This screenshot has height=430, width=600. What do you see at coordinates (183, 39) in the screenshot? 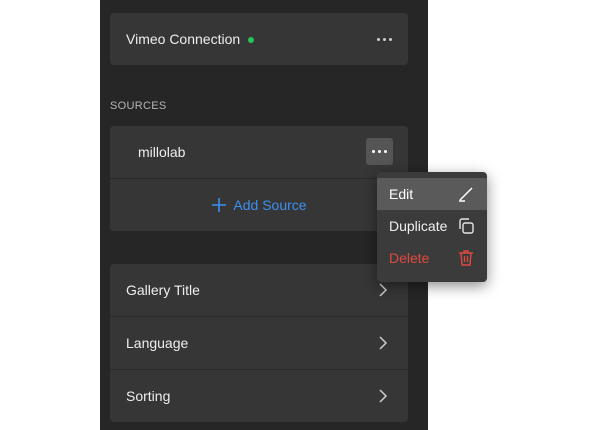
I see `vimeo-connection-label: Vimeo Connection` at bounding box center [183, 39].